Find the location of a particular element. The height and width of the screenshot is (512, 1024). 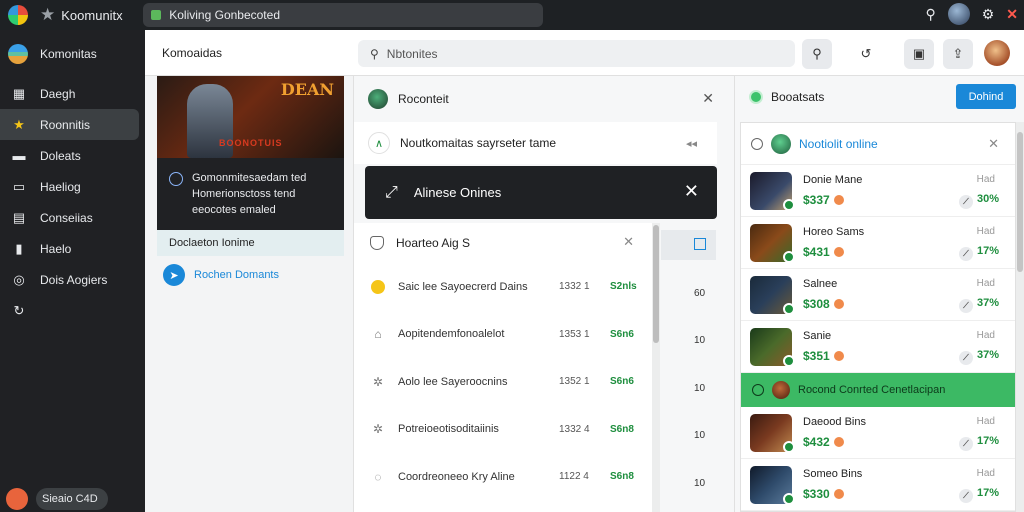

list-item: Saic lee Sayoecrerd Dains 1332 1 S2nls is located at coordinates (504, 287).